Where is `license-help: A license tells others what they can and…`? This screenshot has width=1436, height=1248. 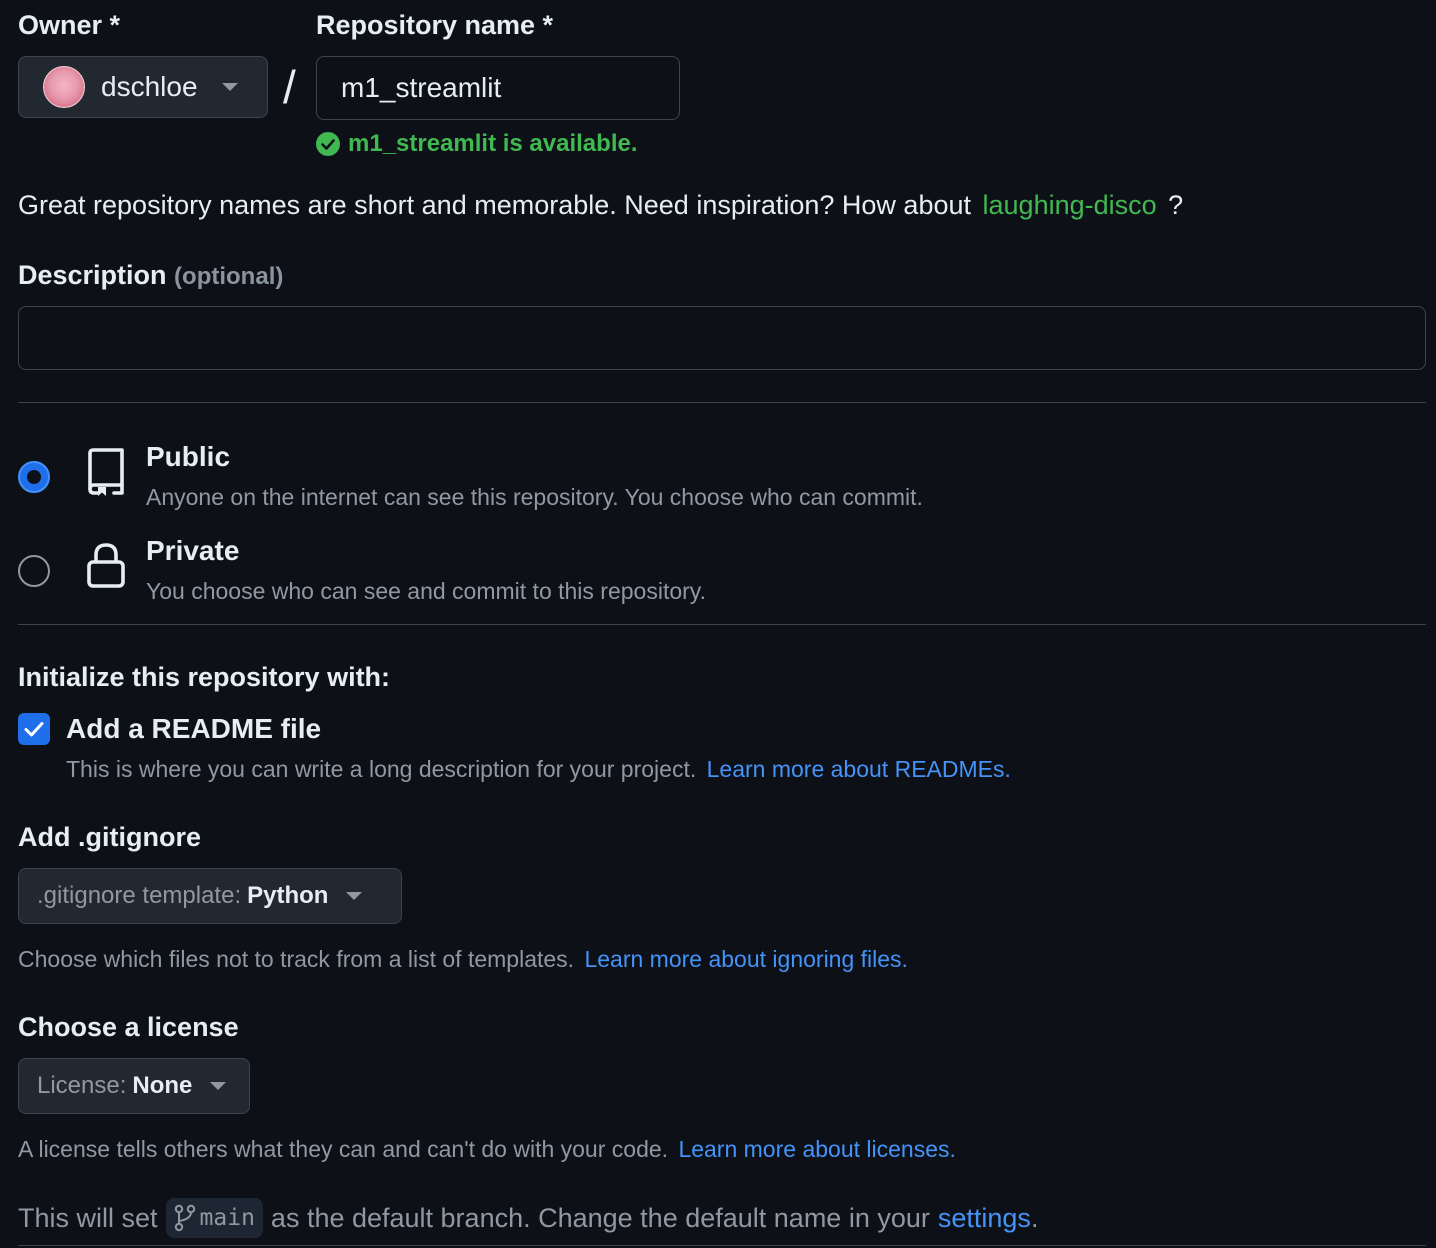 license-help: A license tells others what they can and… is located at coordinates (487, 1149).